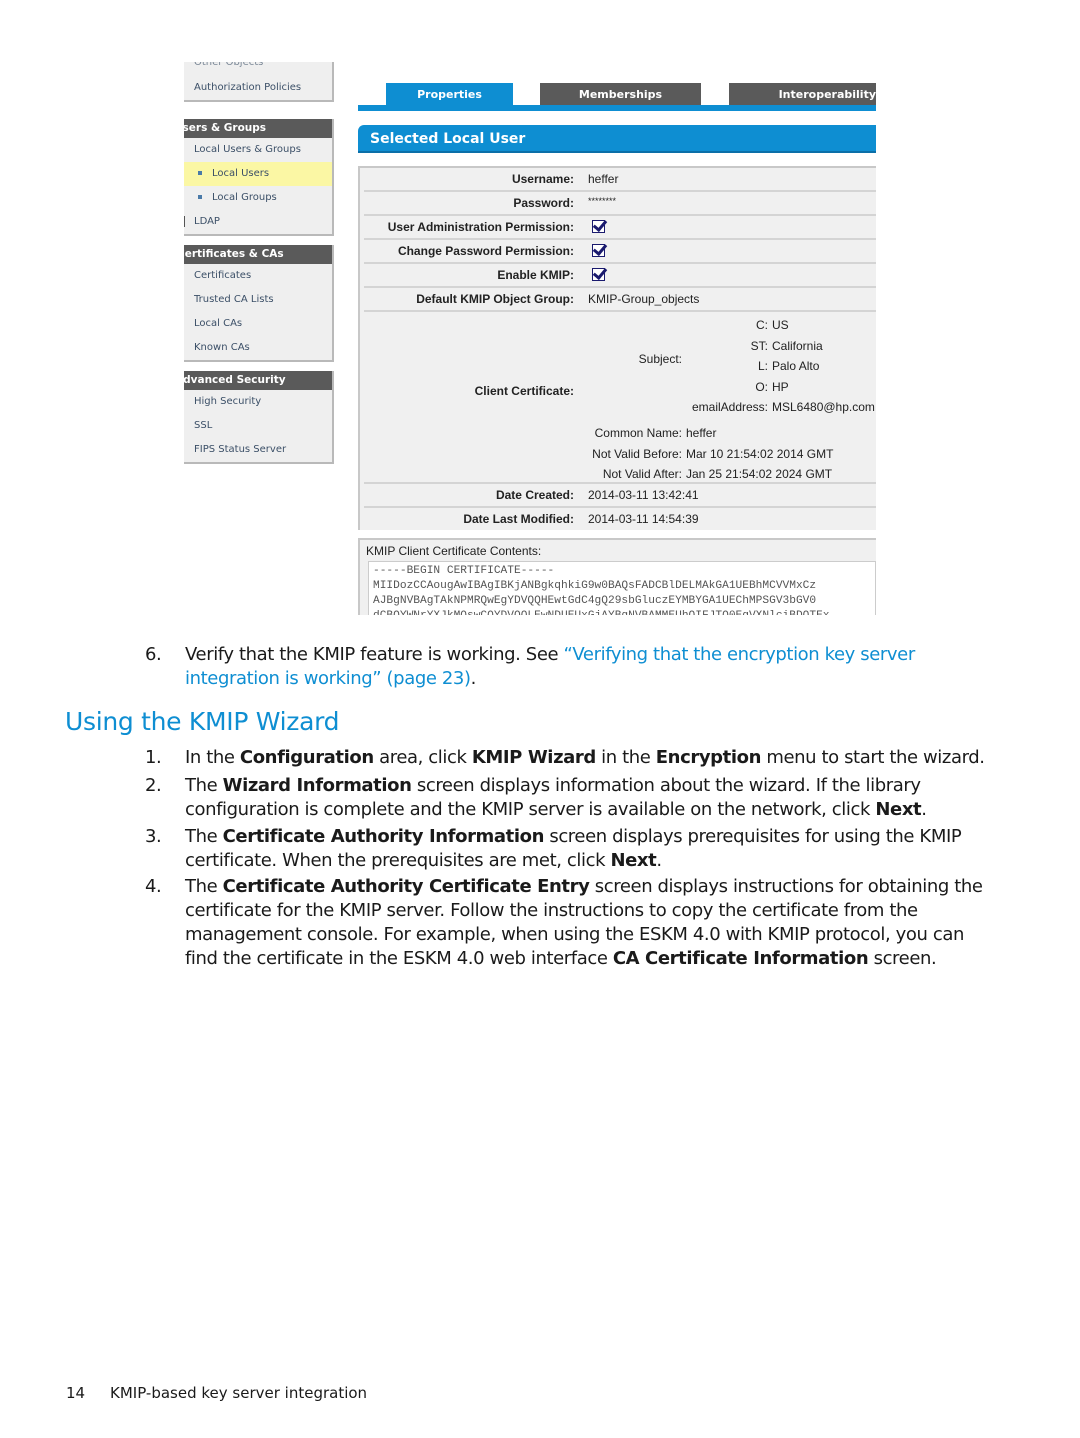 The image size is (1080, 1438). Describe the element at coordinates (383, 836) in the screenshot. I see `ui-term: Certificate Authority Information` at that location.